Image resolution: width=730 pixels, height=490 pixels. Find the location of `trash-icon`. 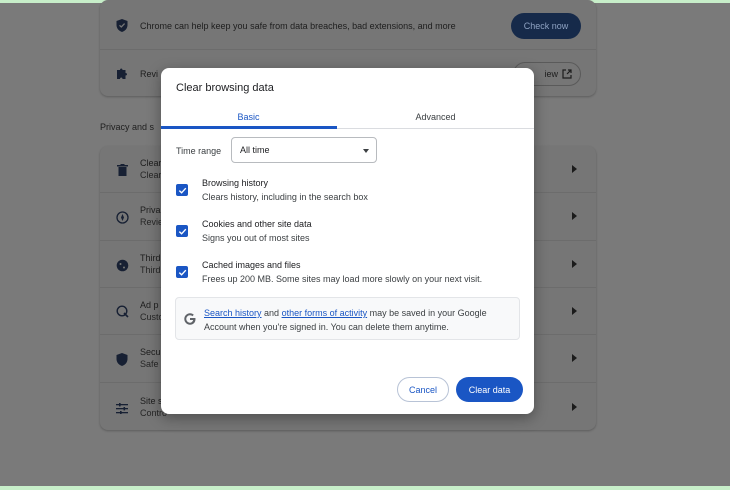

trash-icon is located at coordinates (122, 170).